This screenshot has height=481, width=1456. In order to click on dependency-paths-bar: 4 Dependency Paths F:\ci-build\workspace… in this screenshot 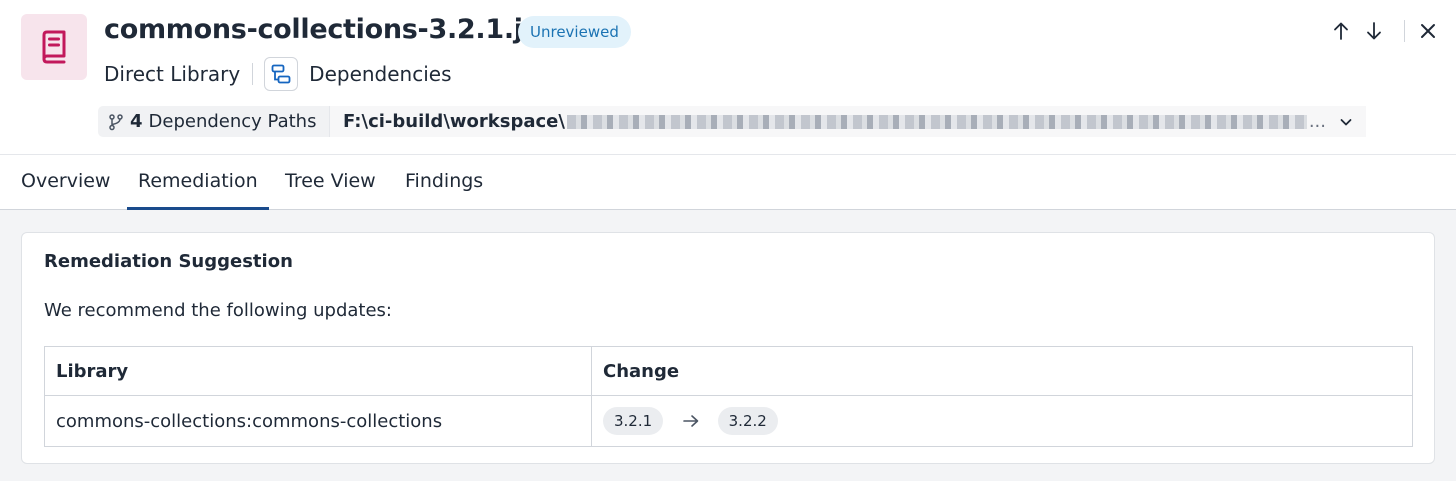, I will do `click(732, 121)`.